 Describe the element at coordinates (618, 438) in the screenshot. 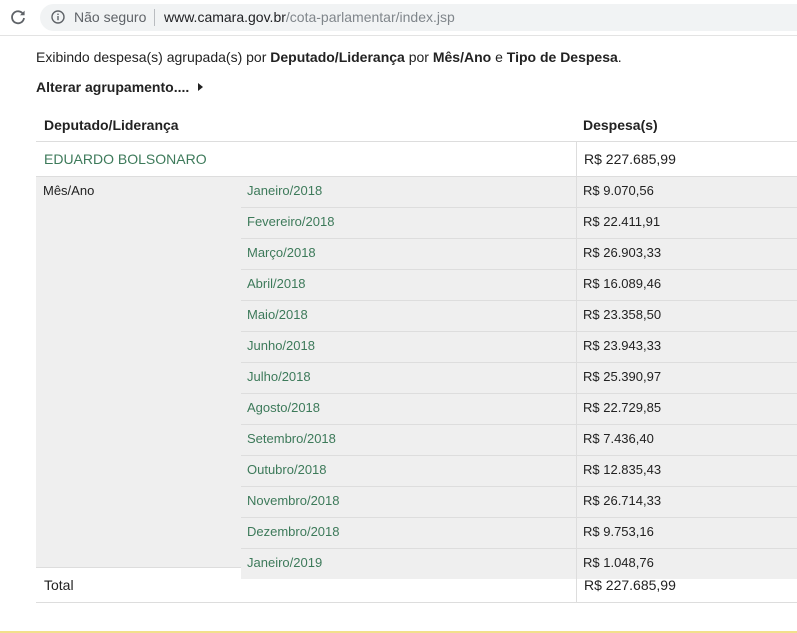

I see `month-value: R$ 7.436,40` at that location.